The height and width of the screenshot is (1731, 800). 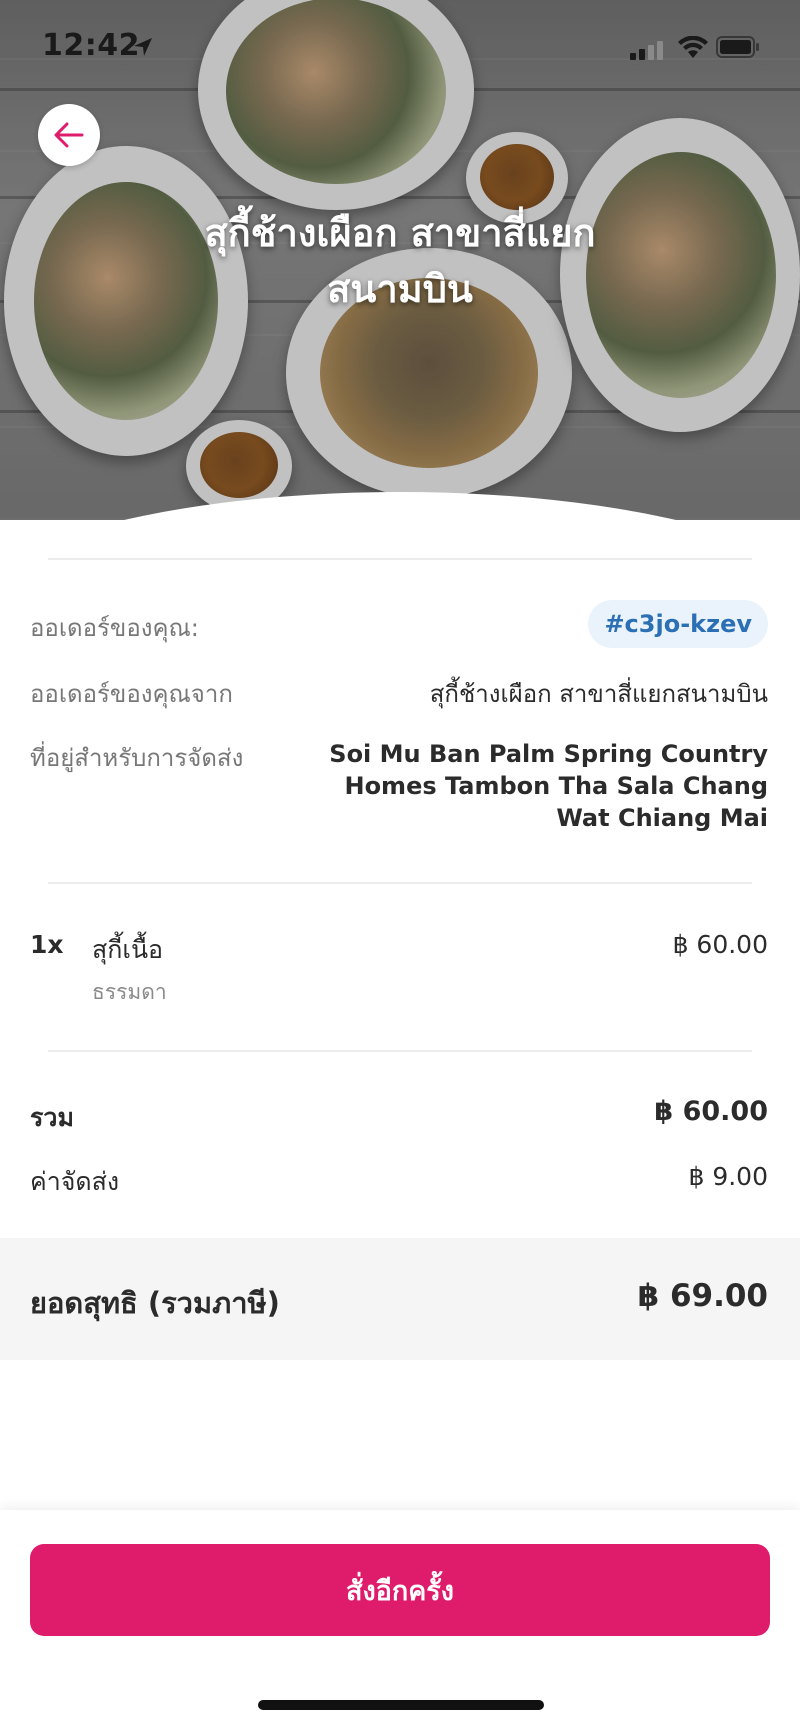 I want to click on restaurant-title-line1: สุกี้ช้างเผือก สาขาสี่แยก, so click(x=400, y=233).